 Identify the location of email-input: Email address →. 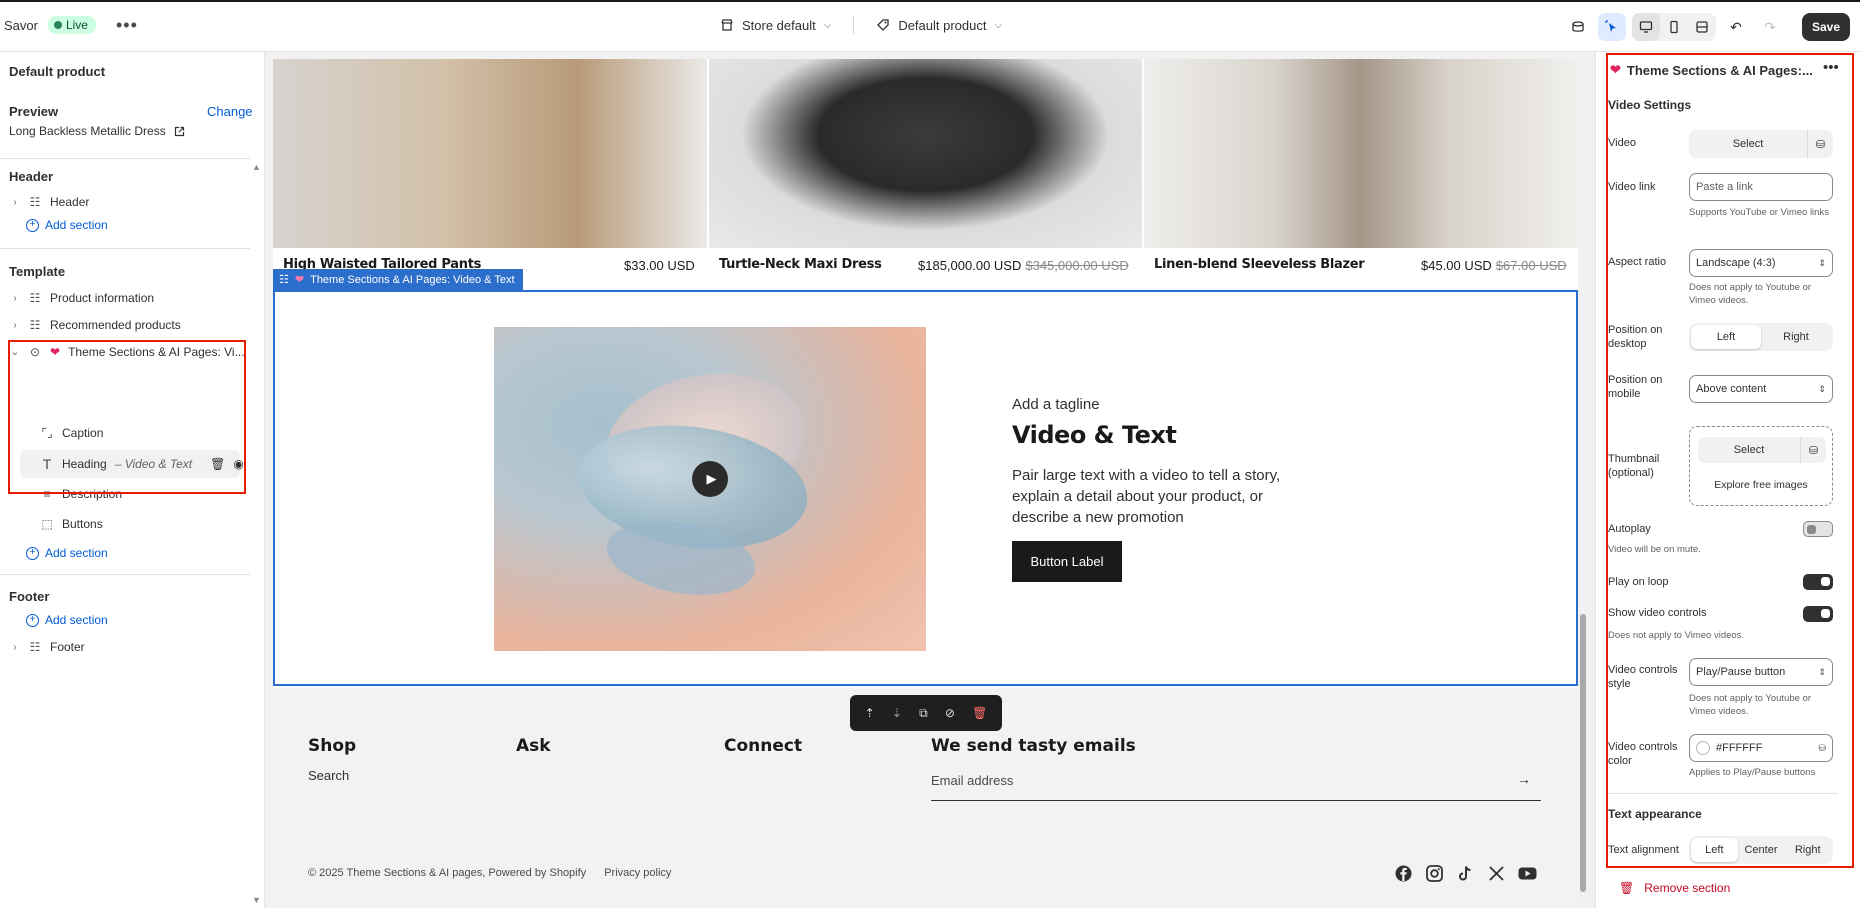
(1236, 783).